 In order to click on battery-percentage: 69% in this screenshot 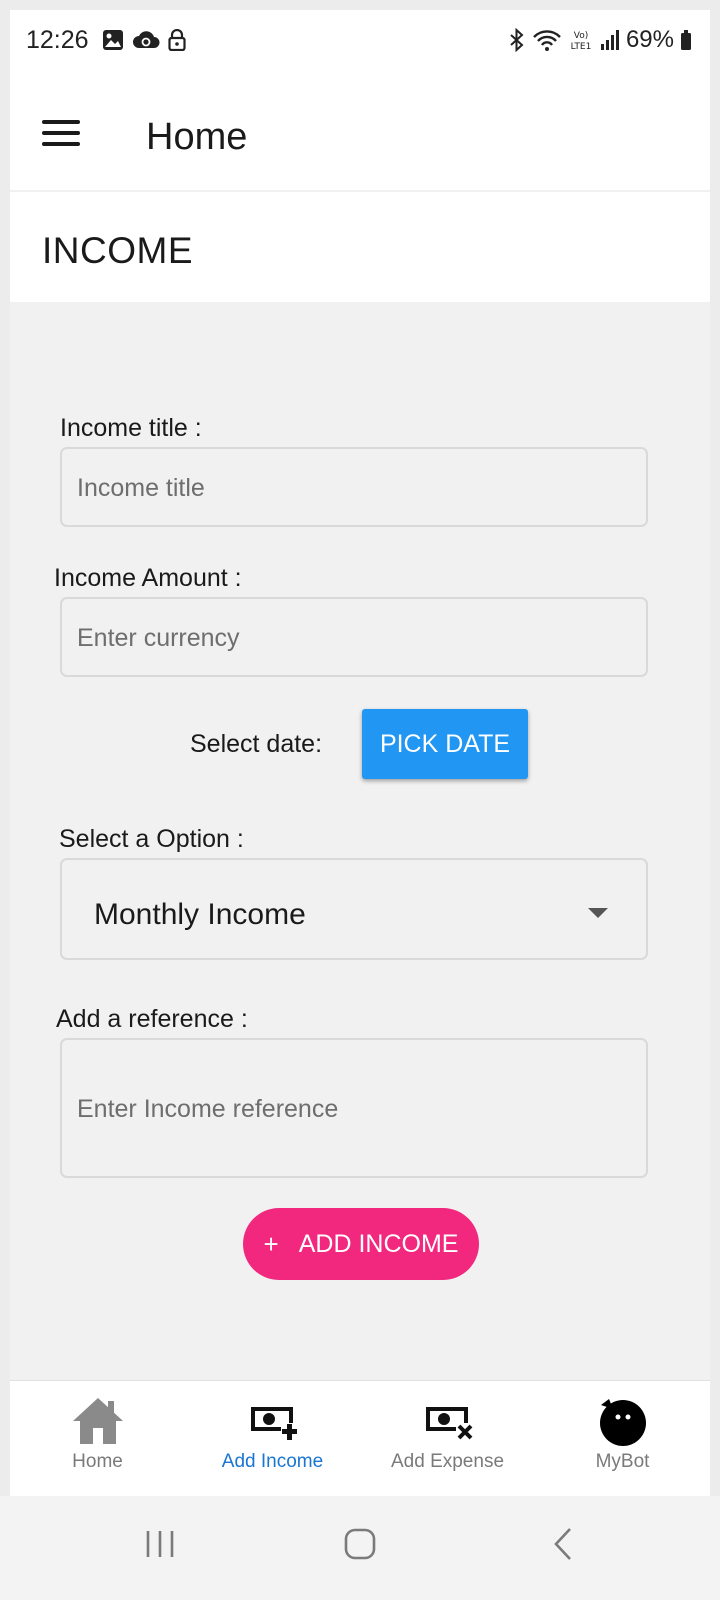, I will do `click(649, 39)`.